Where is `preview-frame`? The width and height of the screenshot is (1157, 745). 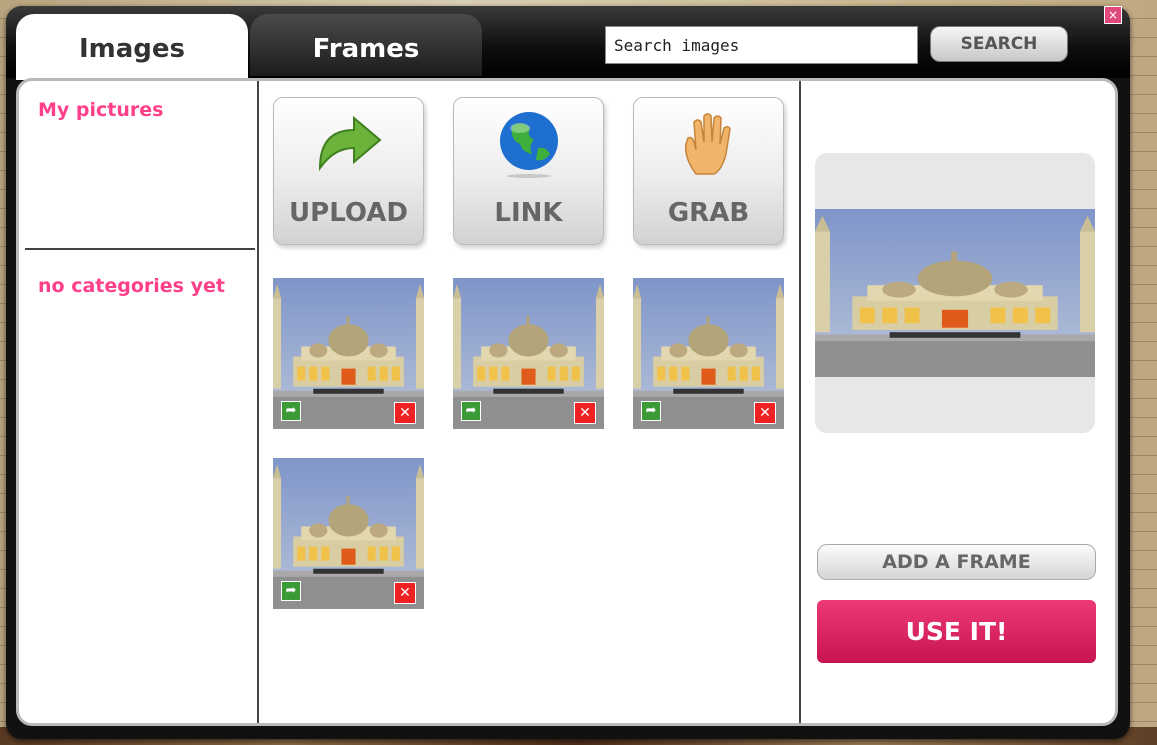
preview-frame is located at coordinates (955, 293).